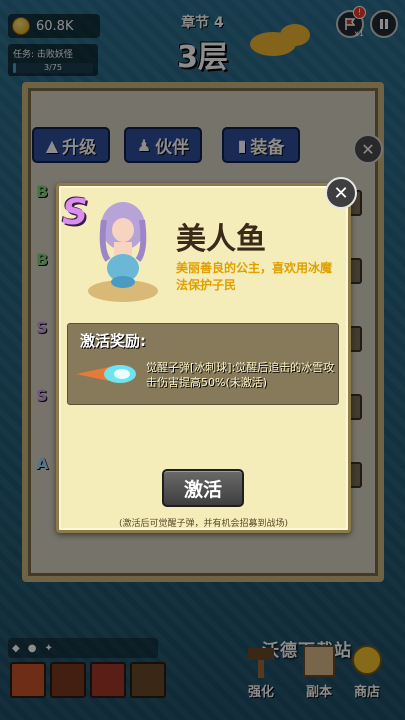  What do you see at coordinates (113, 341) in the screenshot?
I see `reward-title: 激活奖励:` at bounding box center [113, 341].